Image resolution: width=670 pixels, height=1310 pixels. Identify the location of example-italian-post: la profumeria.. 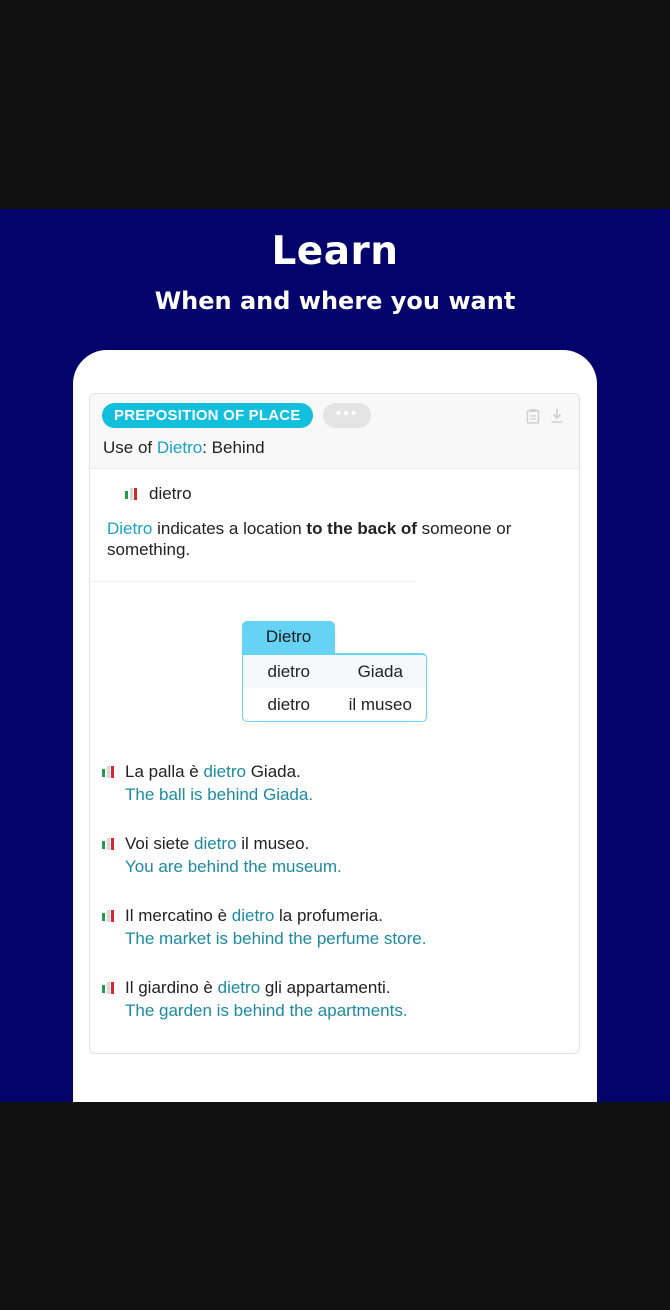
(328, 915).